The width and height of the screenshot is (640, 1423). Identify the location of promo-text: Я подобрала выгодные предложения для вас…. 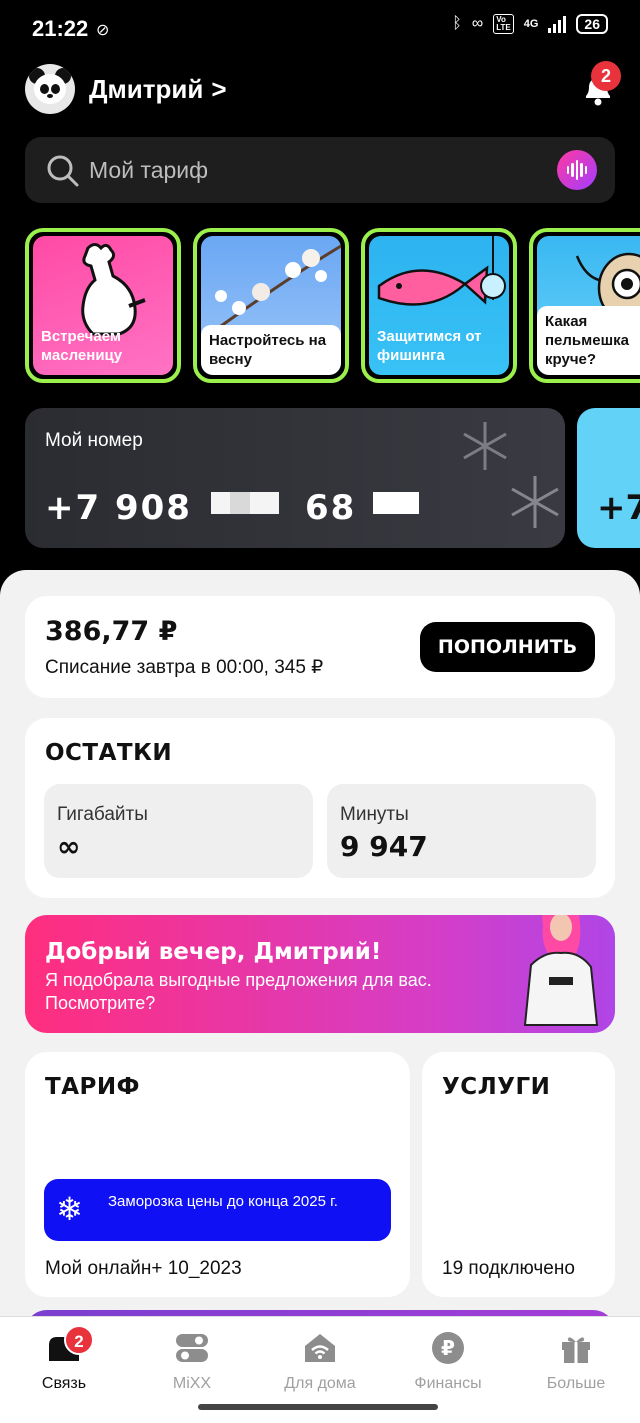
(238, 991).